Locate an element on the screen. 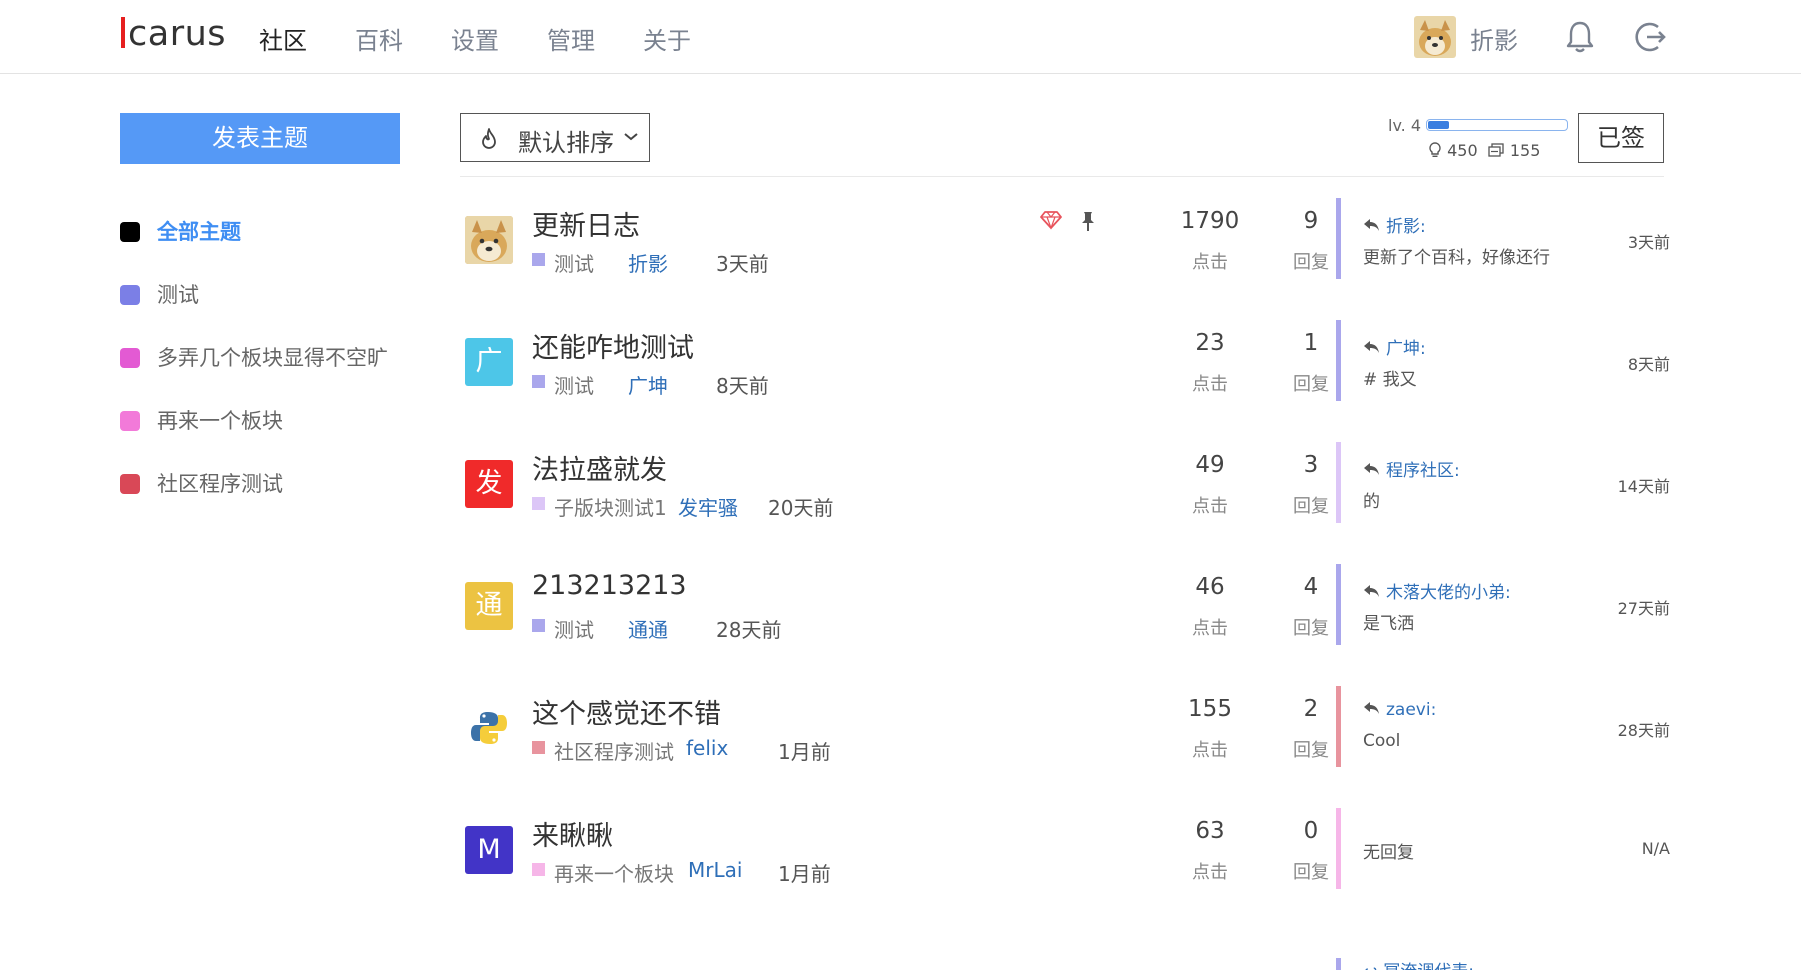 The width and height of the screenshot is (1801, 970). topic-row: 更新日志 测试 折影 3天前 1790 点击 9 回复 折影: 更新了个百科，好像还行 3天前 is located at coordinates (1065, 248).